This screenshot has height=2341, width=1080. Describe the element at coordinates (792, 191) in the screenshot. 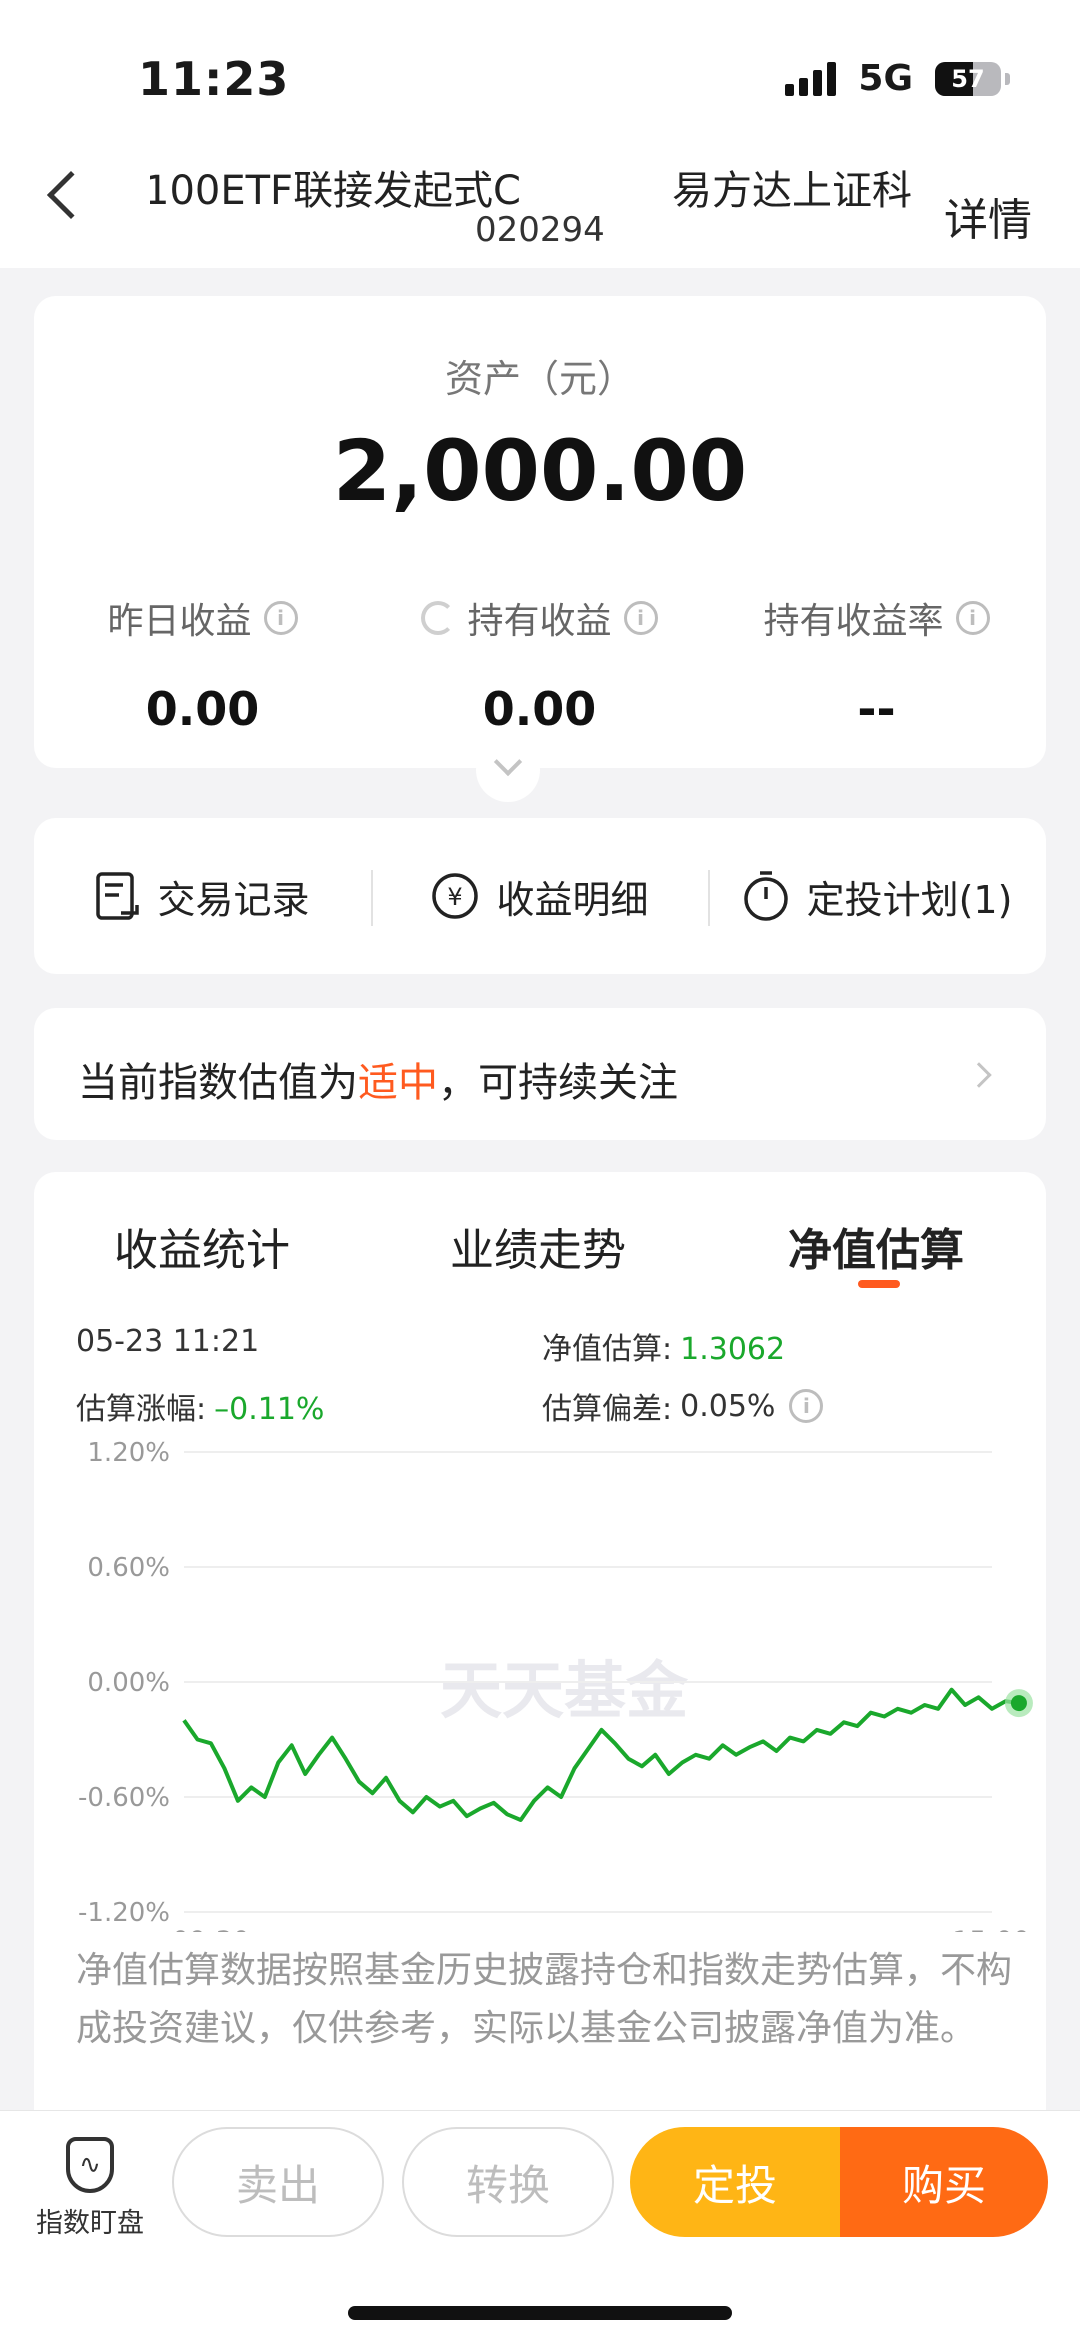

I see `fund-title-secondary: 易方达上证科` at that location.